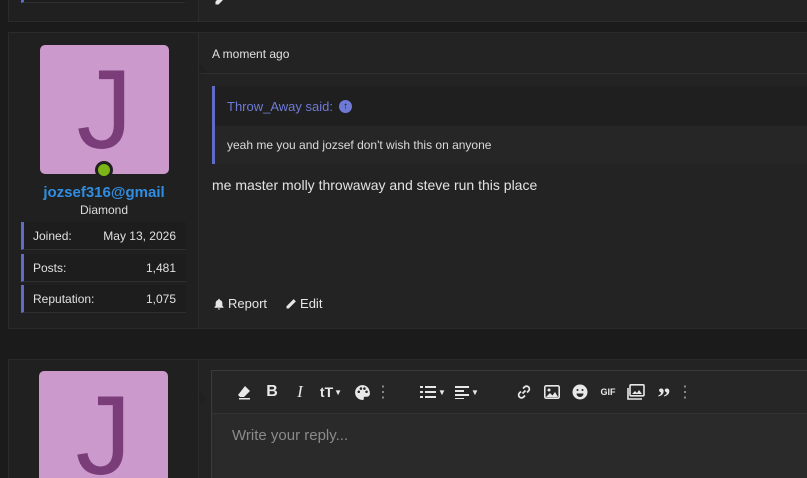  What do you see at coordinates (407, 11) in the screenshot?
I see `previous-post` at bounding box center [407, 11].